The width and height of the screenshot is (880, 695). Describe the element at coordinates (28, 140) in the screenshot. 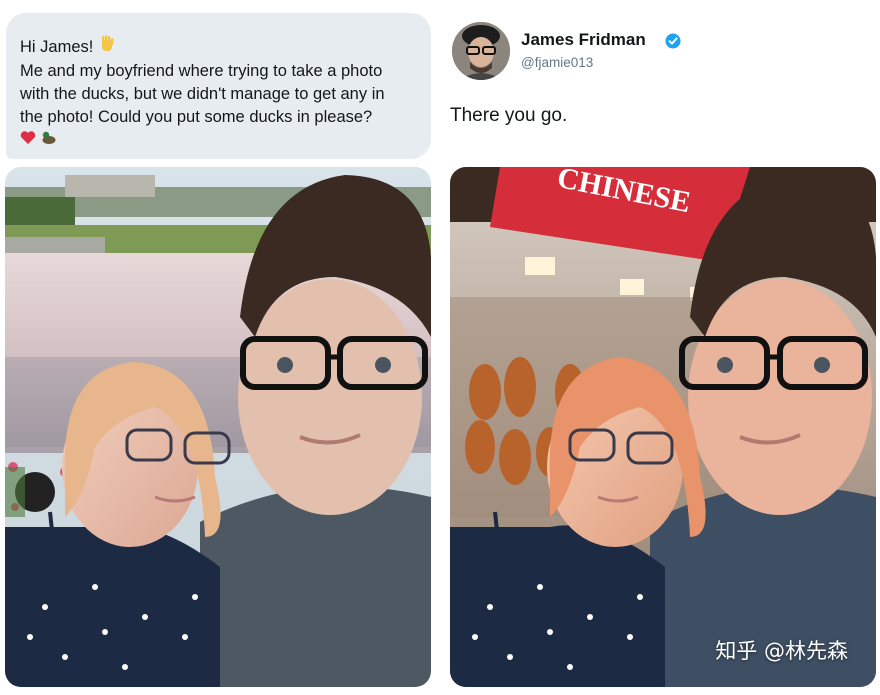

I see `red-heart-icon` at that location.